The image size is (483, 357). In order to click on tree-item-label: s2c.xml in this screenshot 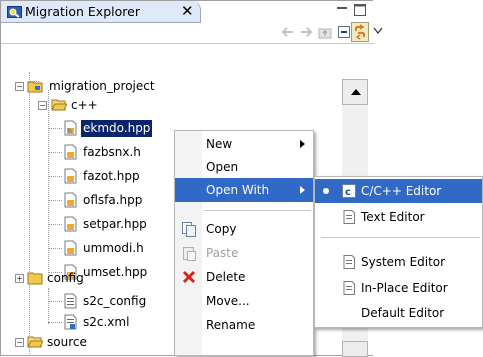, I will do `click(106, 322)`.